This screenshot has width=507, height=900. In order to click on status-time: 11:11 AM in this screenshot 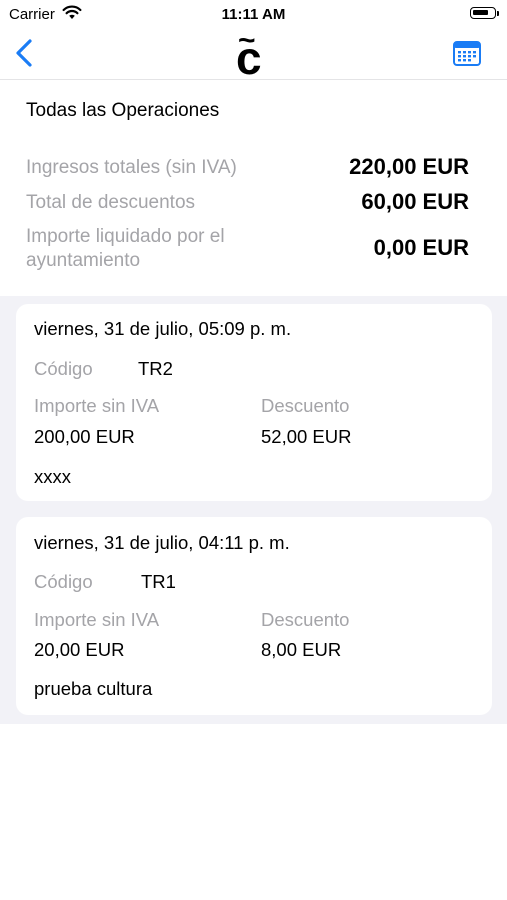, I will do `click(253, 14)`.